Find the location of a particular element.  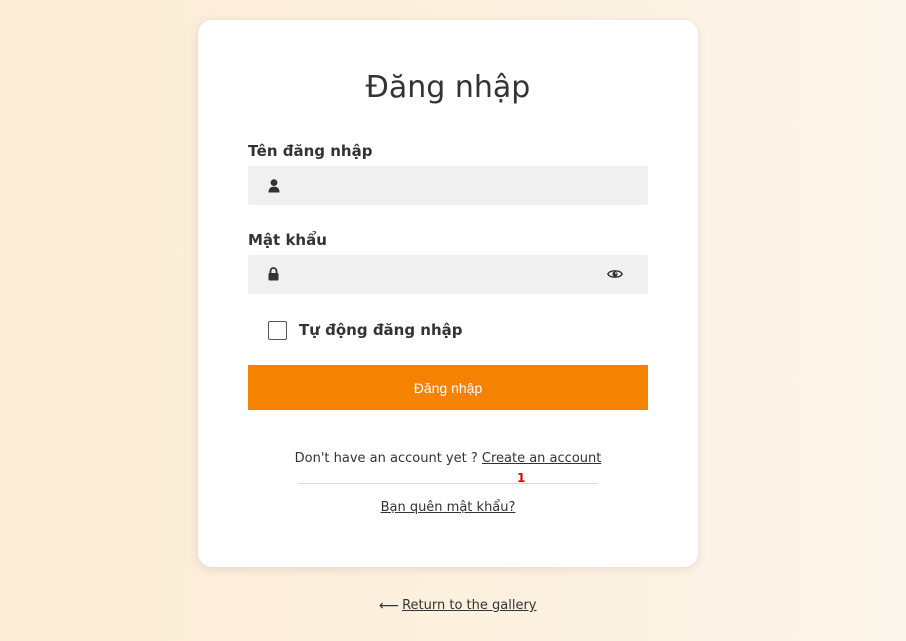

return-to-gallery: ⟵ Return to the gallery is located at coordinates (457, 605).